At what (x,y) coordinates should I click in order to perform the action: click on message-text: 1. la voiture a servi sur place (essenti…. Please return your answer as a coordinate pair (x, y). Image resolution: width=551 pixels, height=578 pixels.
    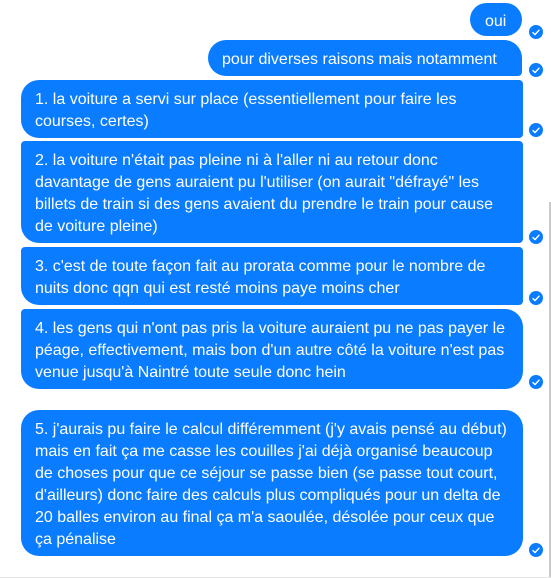
    Looking at the image, I should click on (246, 110).